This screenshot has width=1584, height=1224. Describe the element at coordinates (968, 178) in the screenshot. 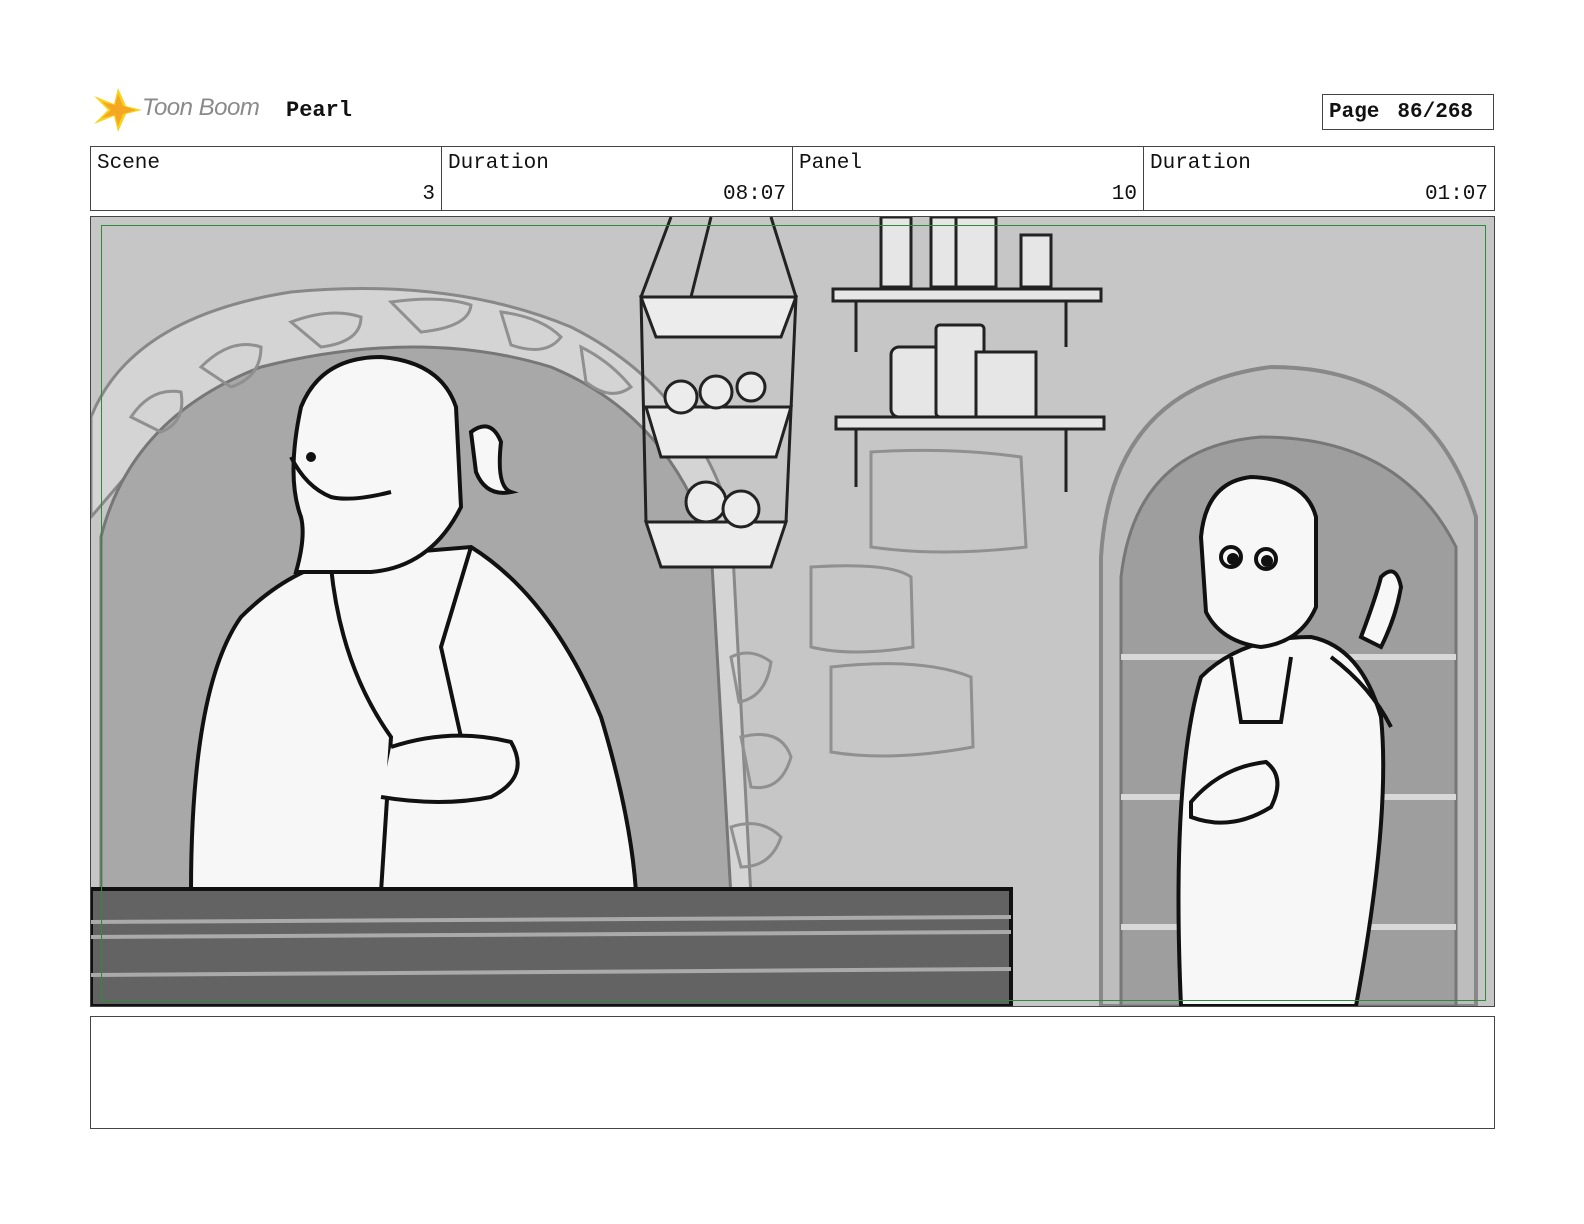

I see `panel-cell: Panel 10` at that location.